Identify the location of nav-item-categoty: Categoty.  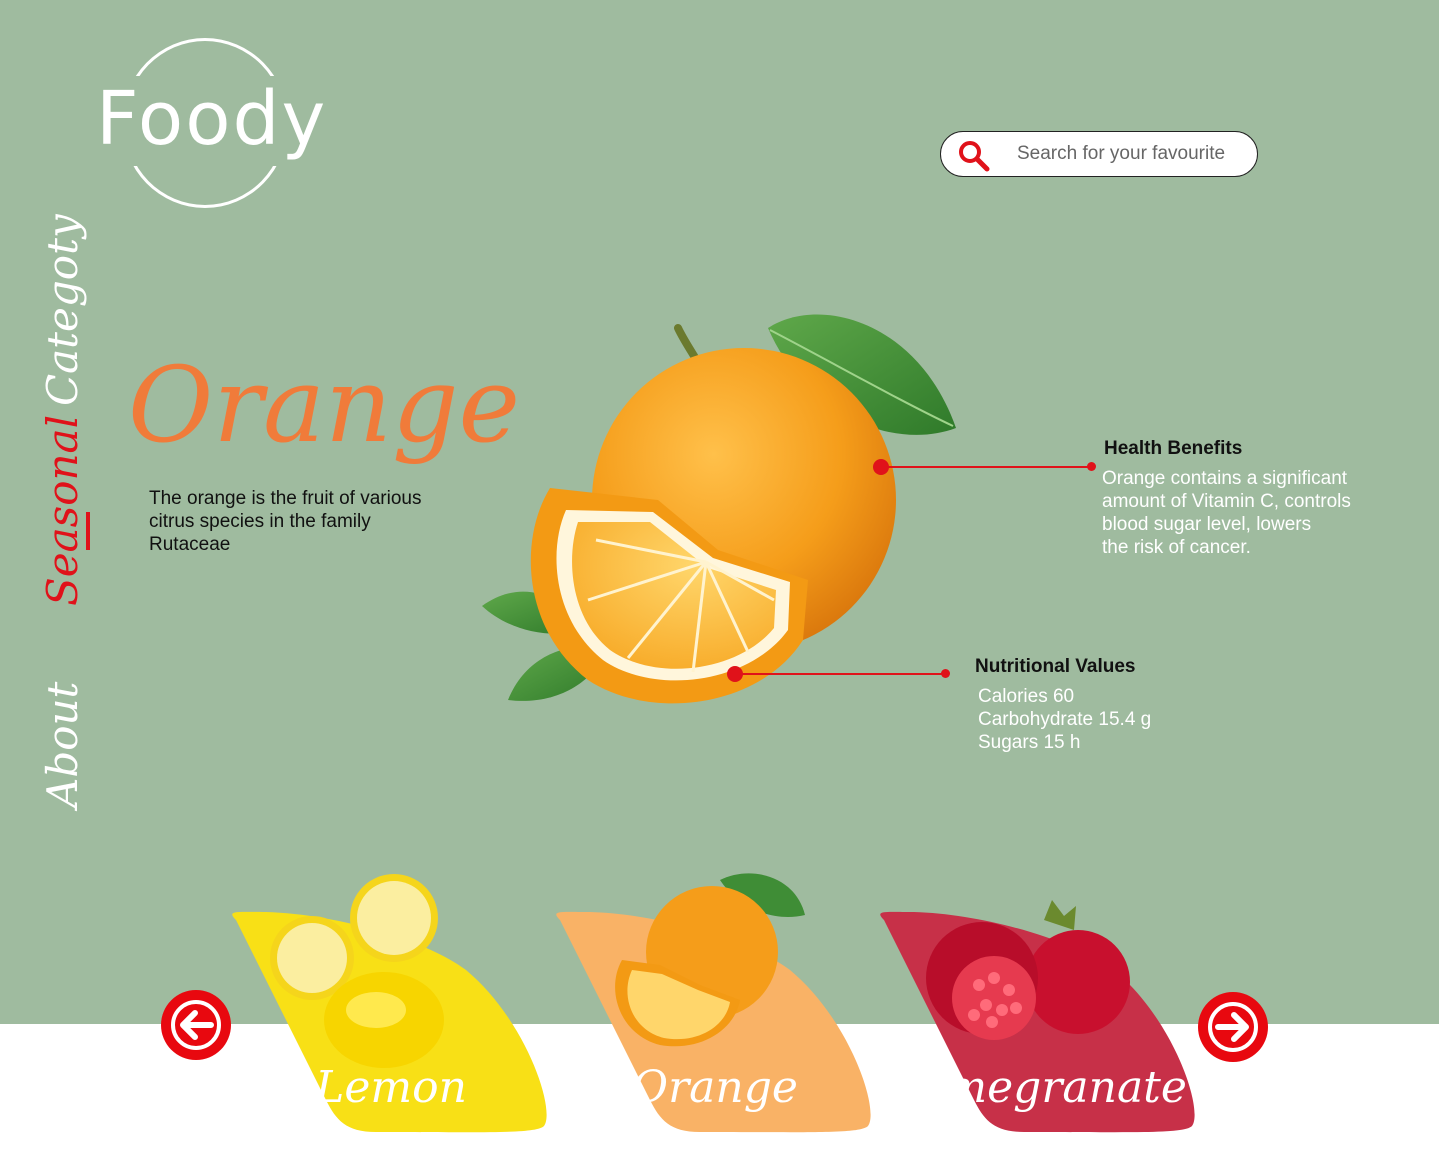
(62, 310).